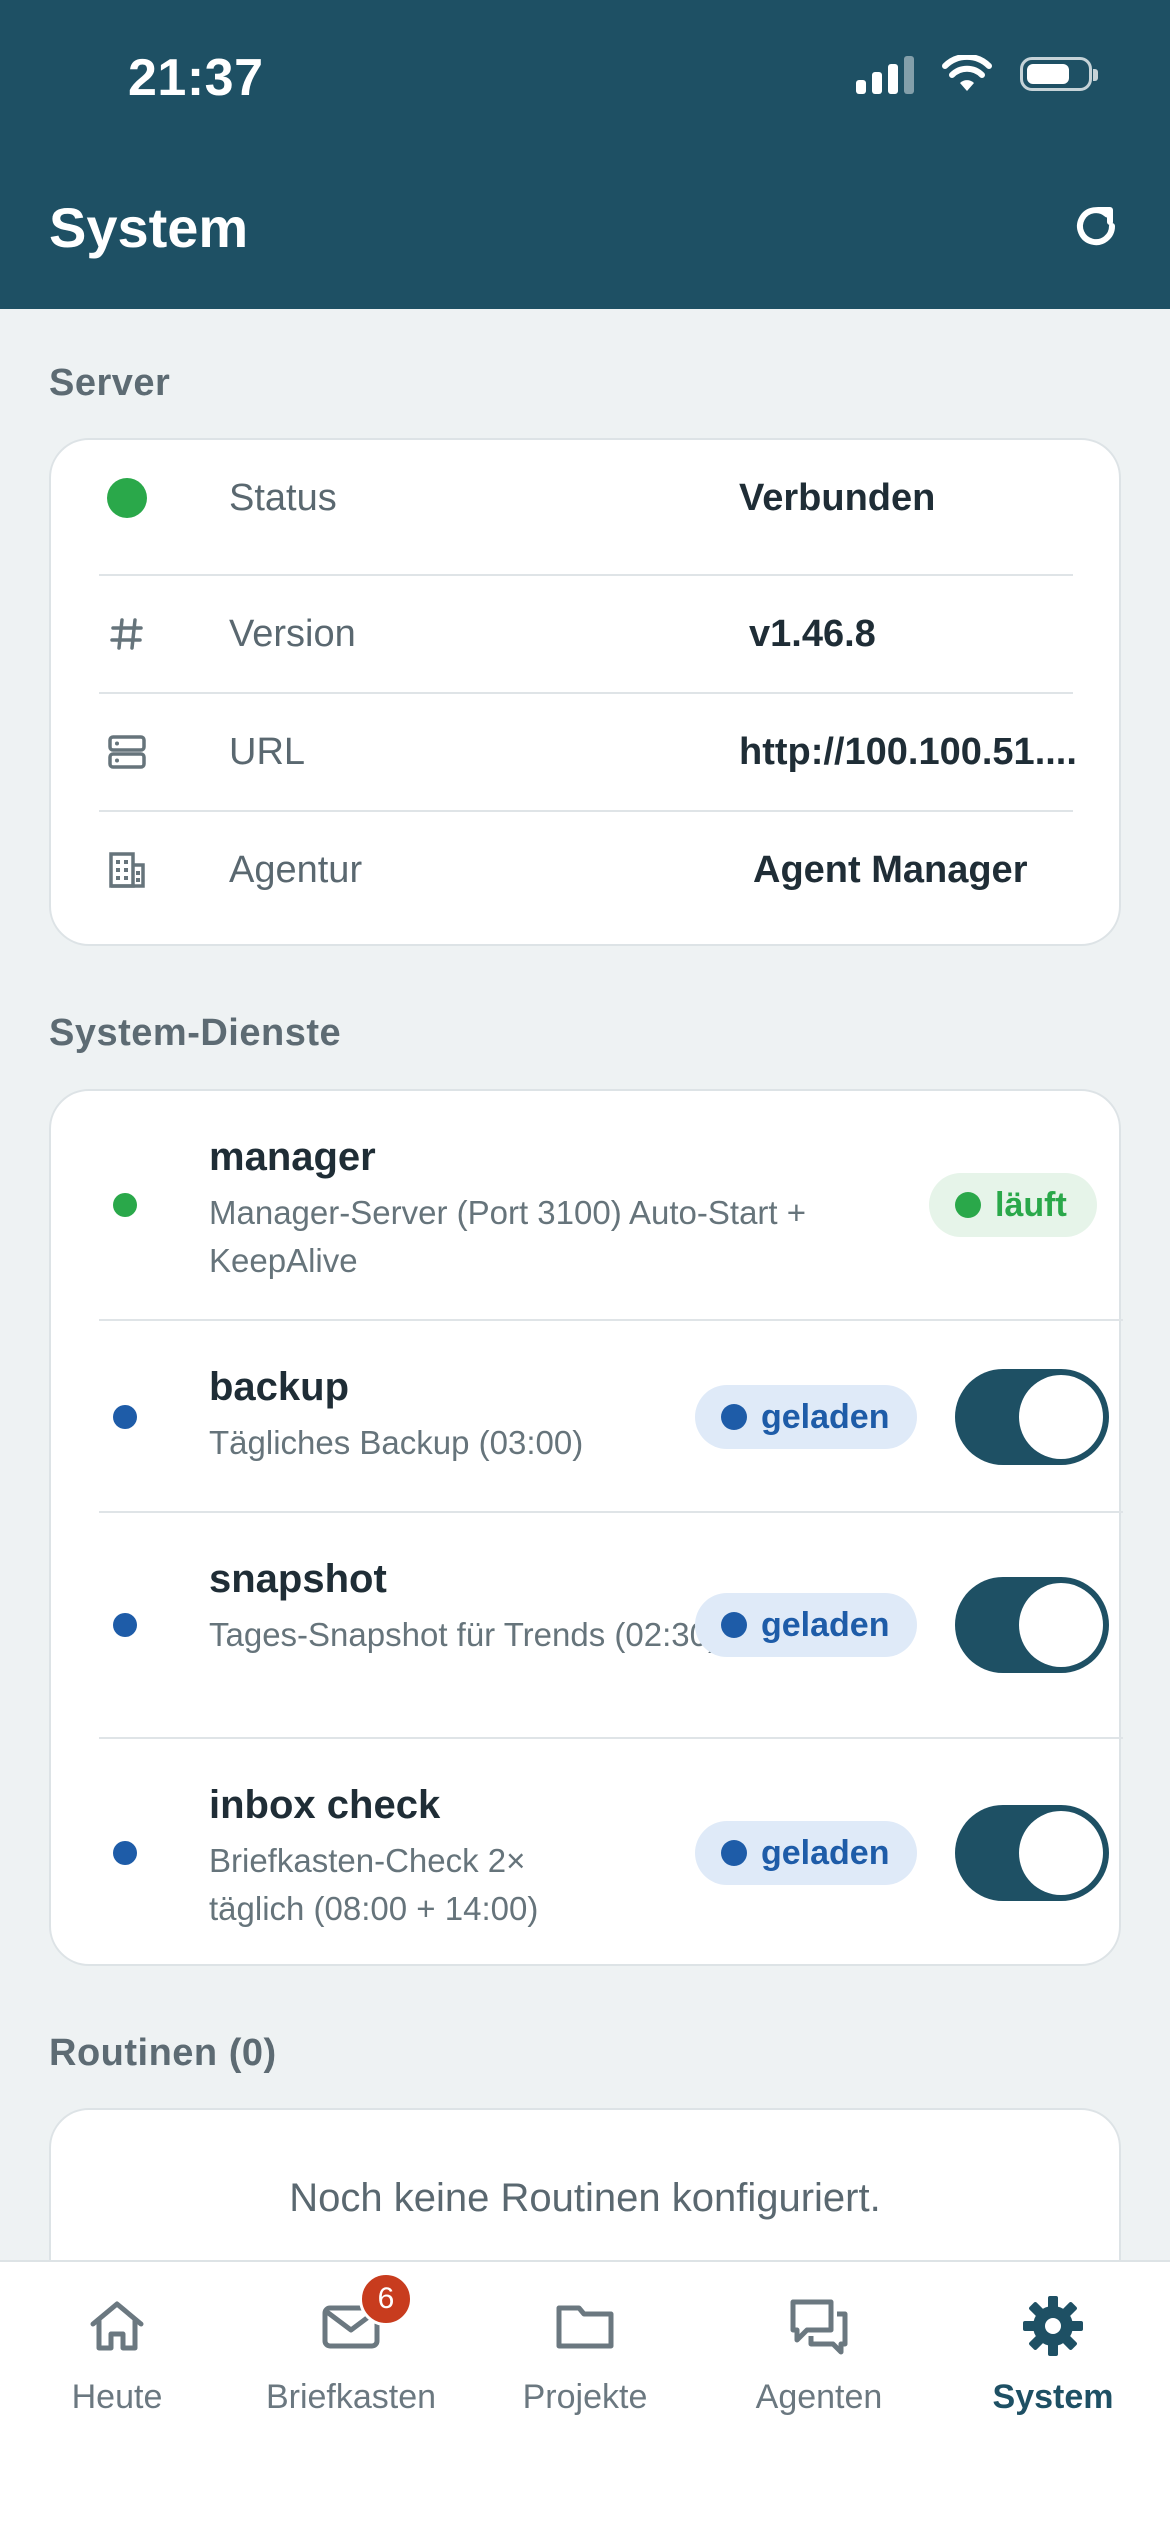 The height and width of the screenshot is (2534, 1170). What do you see at coordinates (611, 1416) in the screenshot?
I see `service-row-backup: backup Tägliches Backup (03:00) geladen` at bounding box center [611, 1416].